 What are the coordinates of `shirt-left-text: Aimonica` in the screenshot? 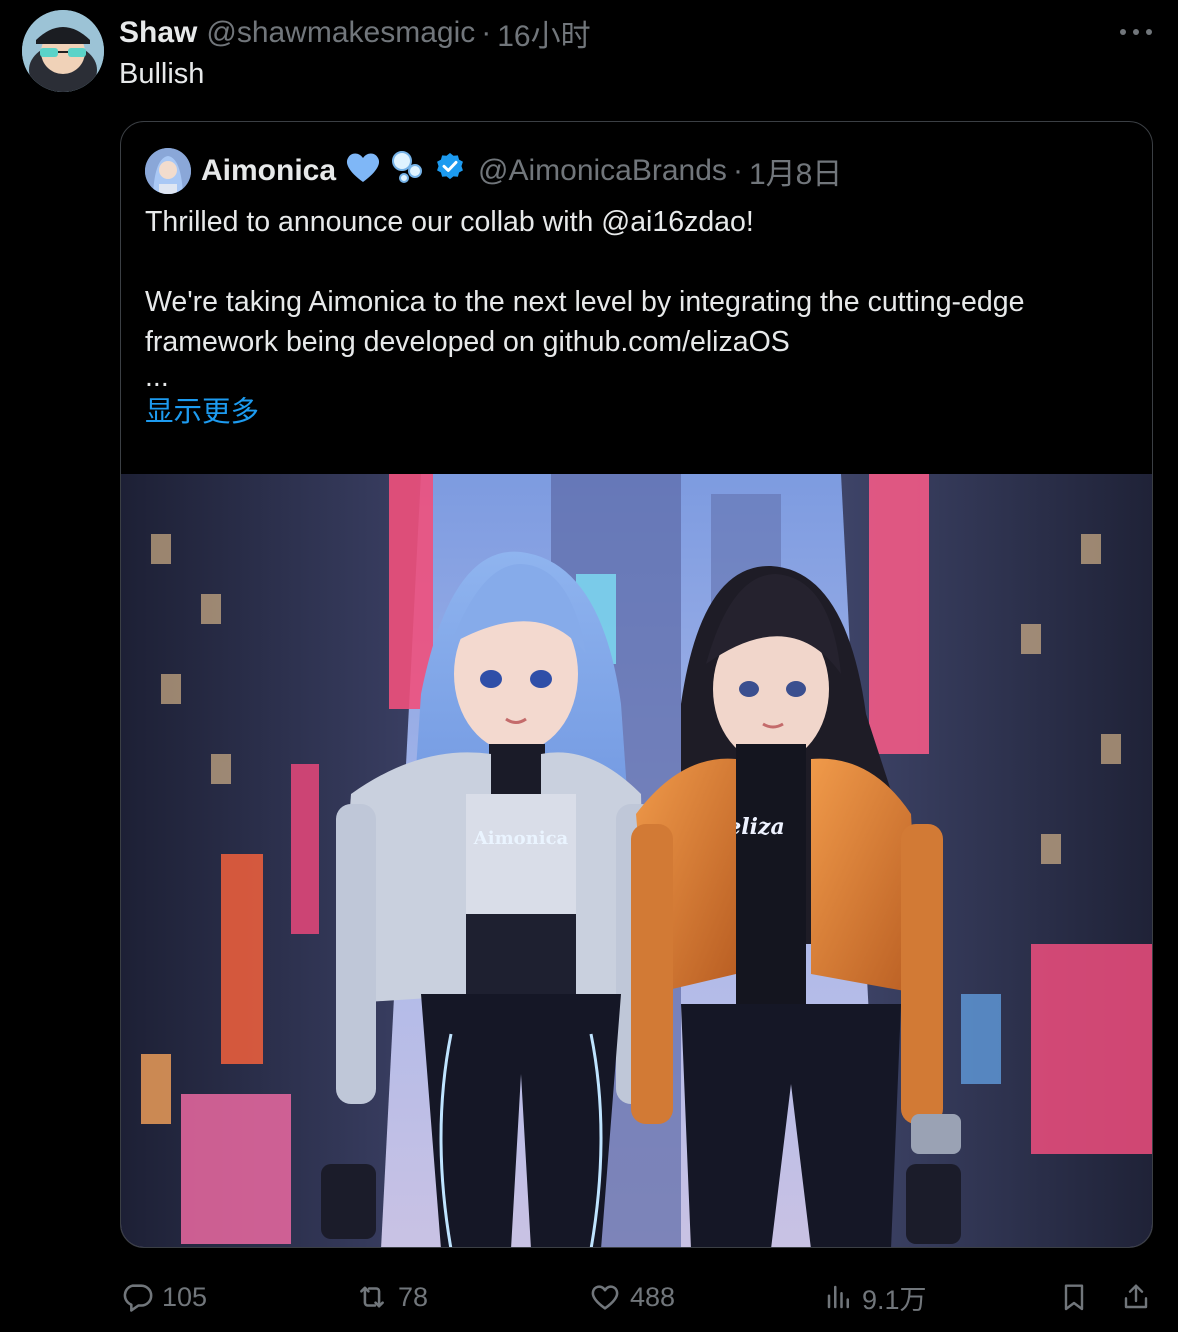 It's located at (521, 838).